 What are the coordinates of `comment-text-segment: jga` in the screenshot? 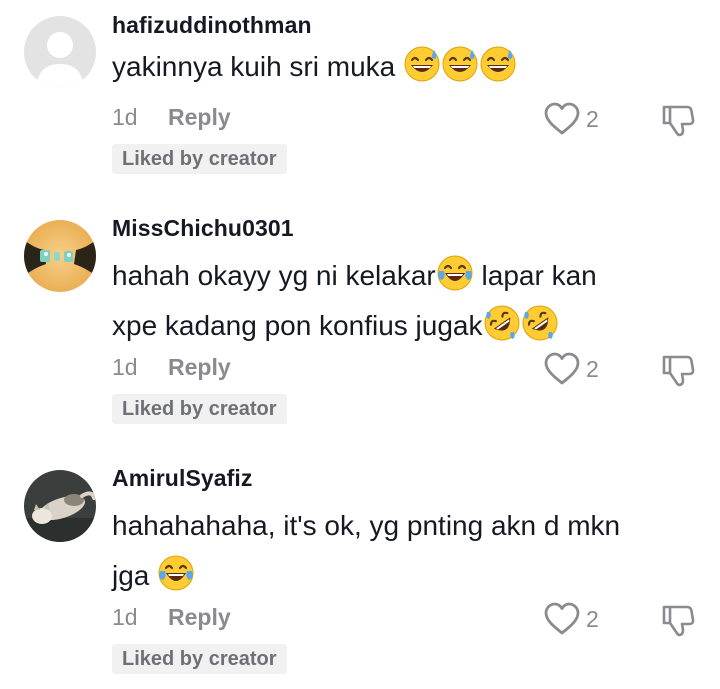 It's located at (135, 575).